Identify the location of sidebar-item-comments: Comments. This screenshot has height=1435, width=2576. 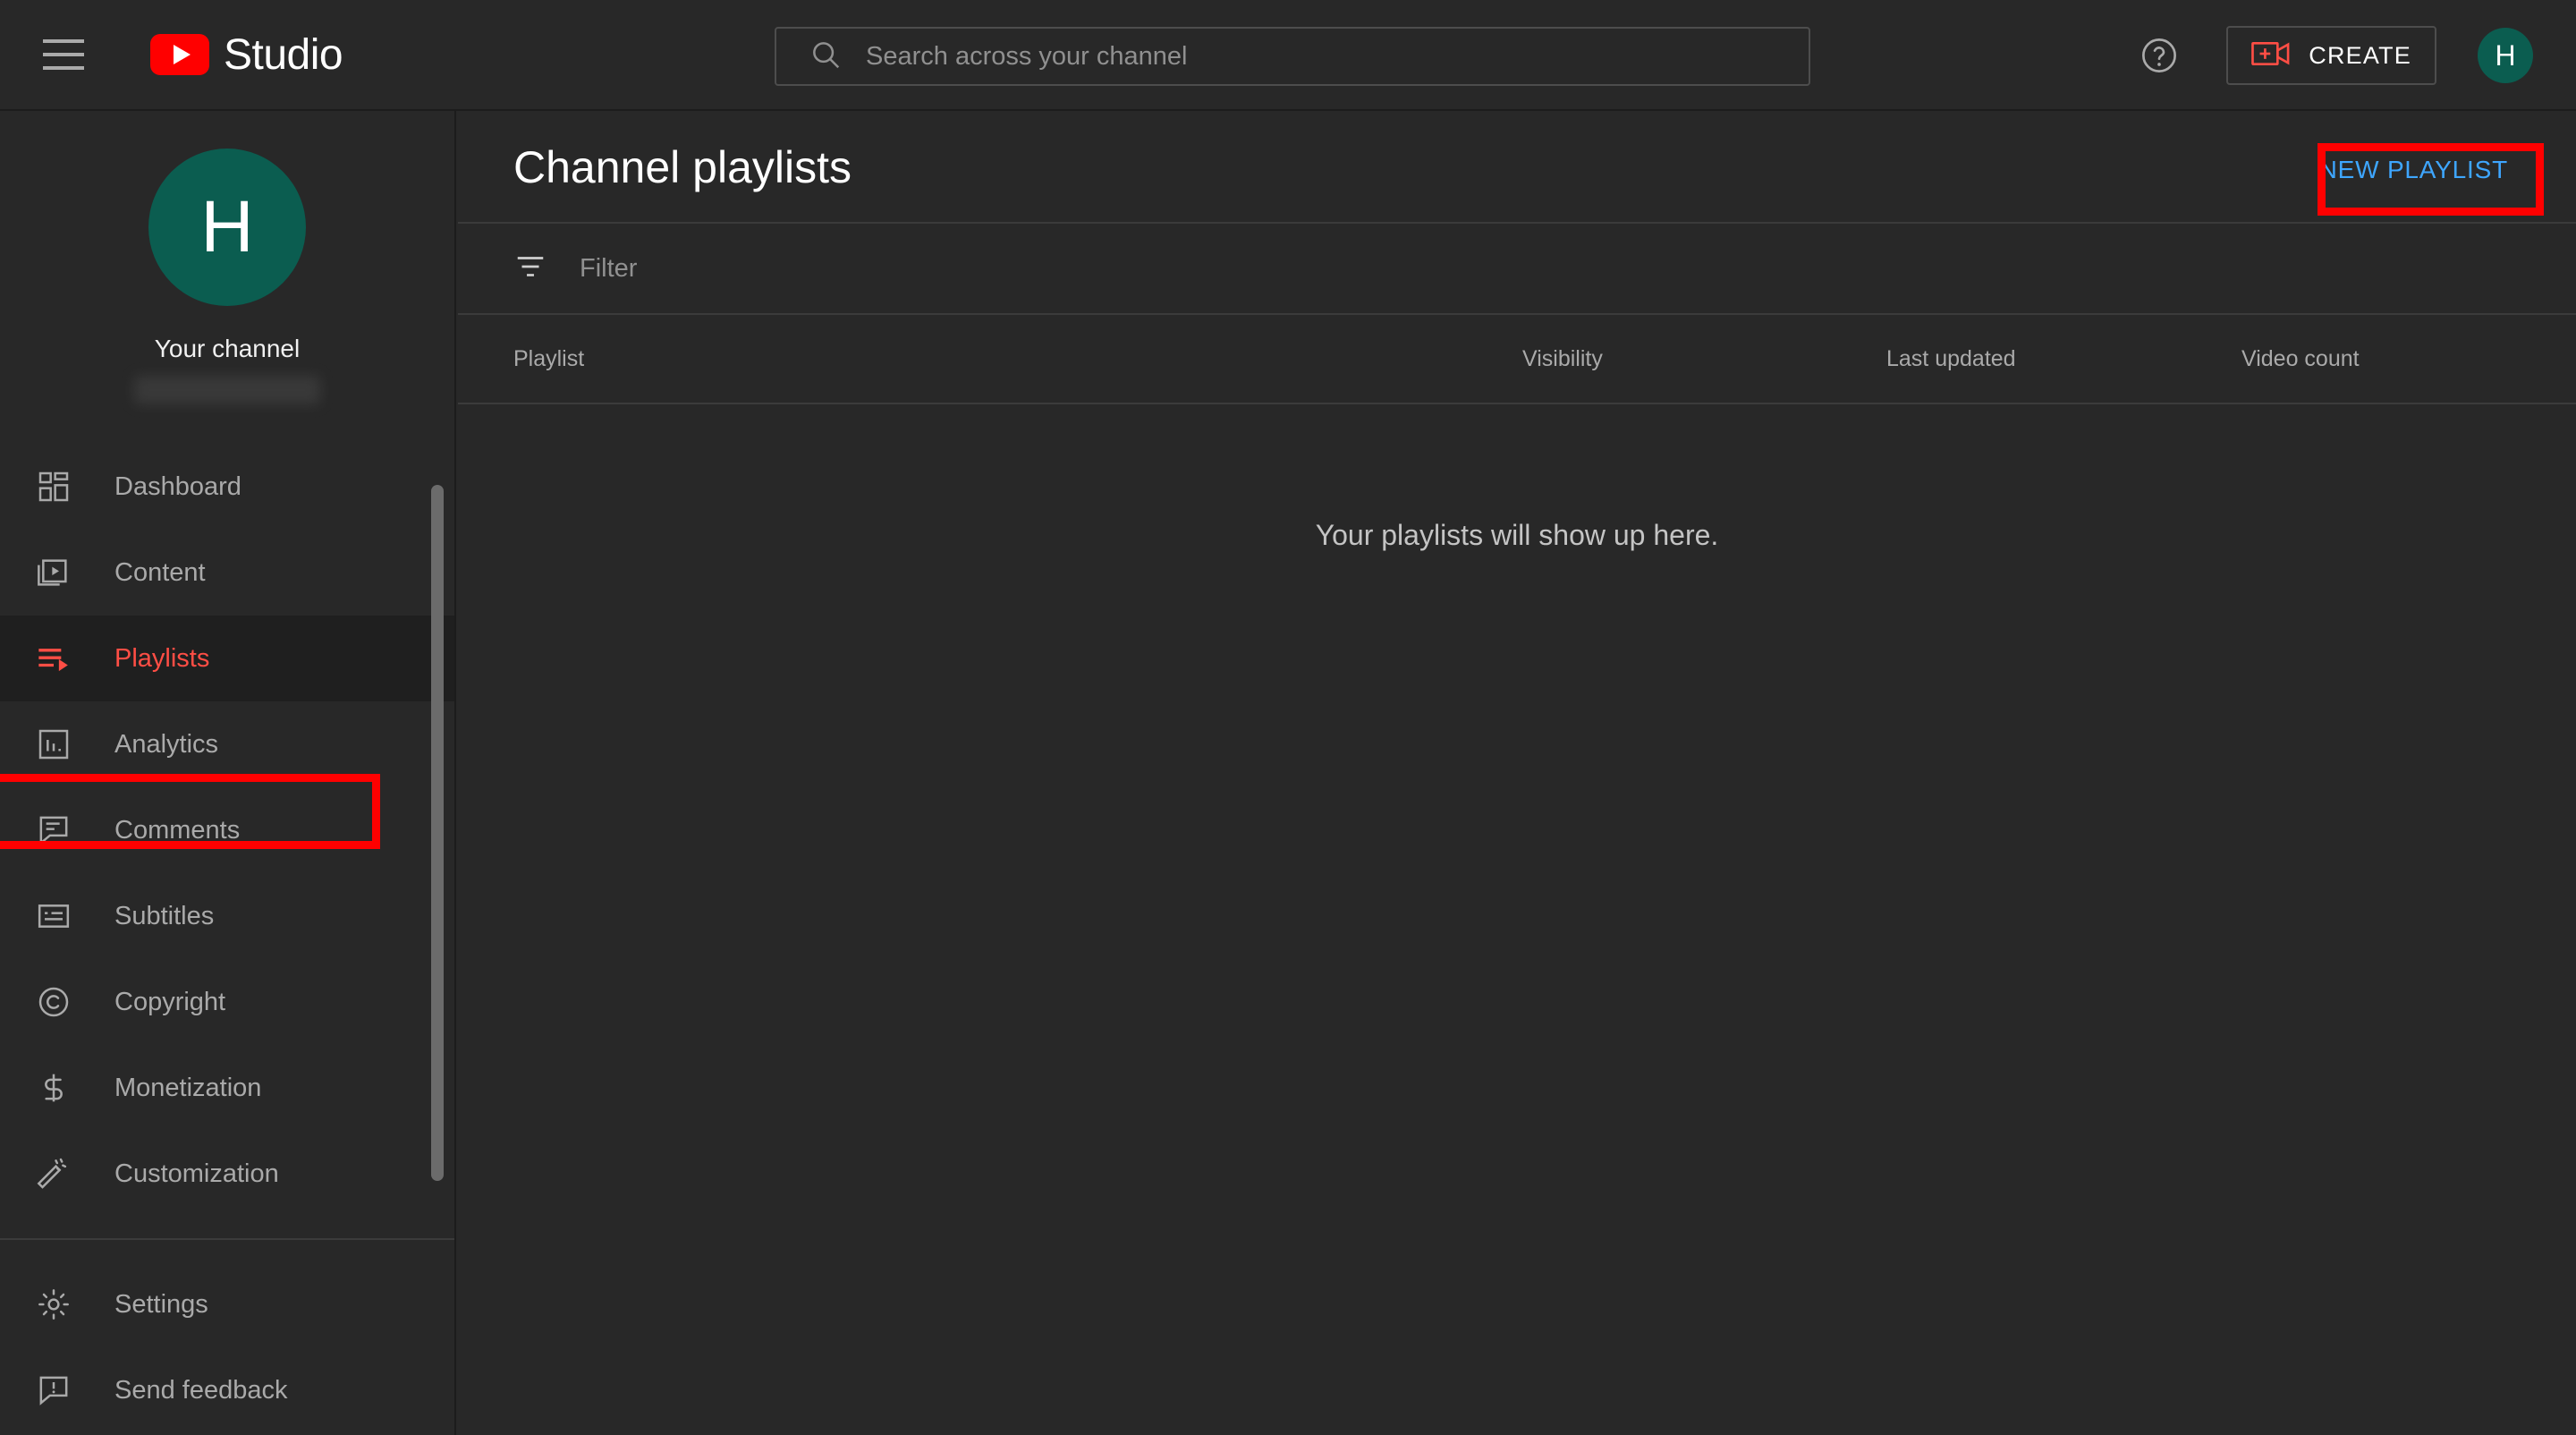
(227, 830).